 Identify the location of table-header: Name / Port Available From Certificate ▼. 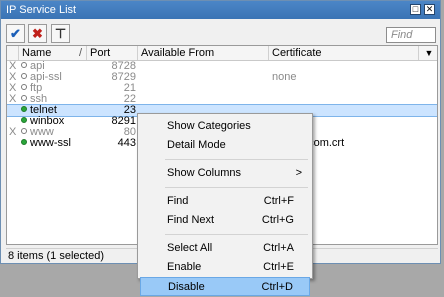
(222, 53).